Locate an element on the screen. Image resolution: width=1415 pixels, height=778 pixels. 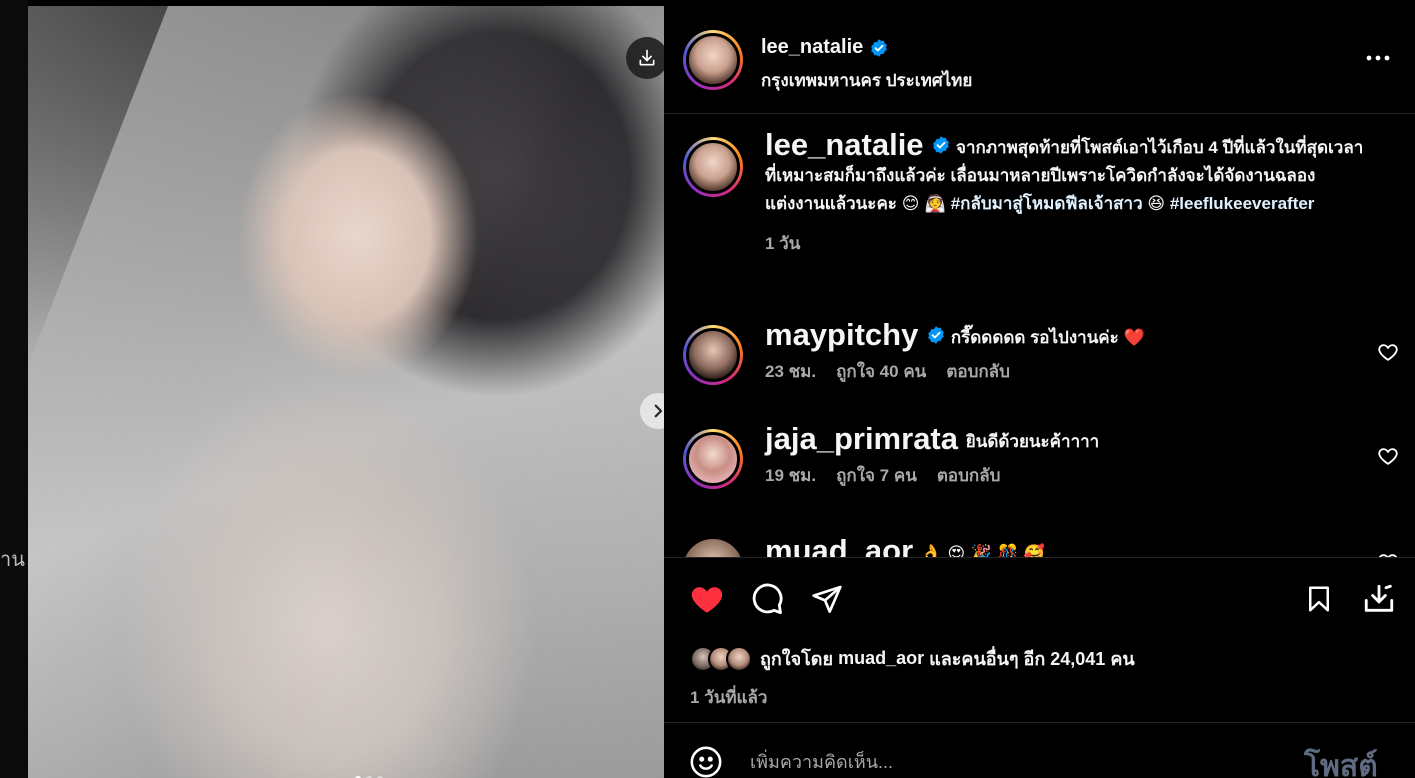
caption-time: 1 วัน is located at coordinates (782, 243).